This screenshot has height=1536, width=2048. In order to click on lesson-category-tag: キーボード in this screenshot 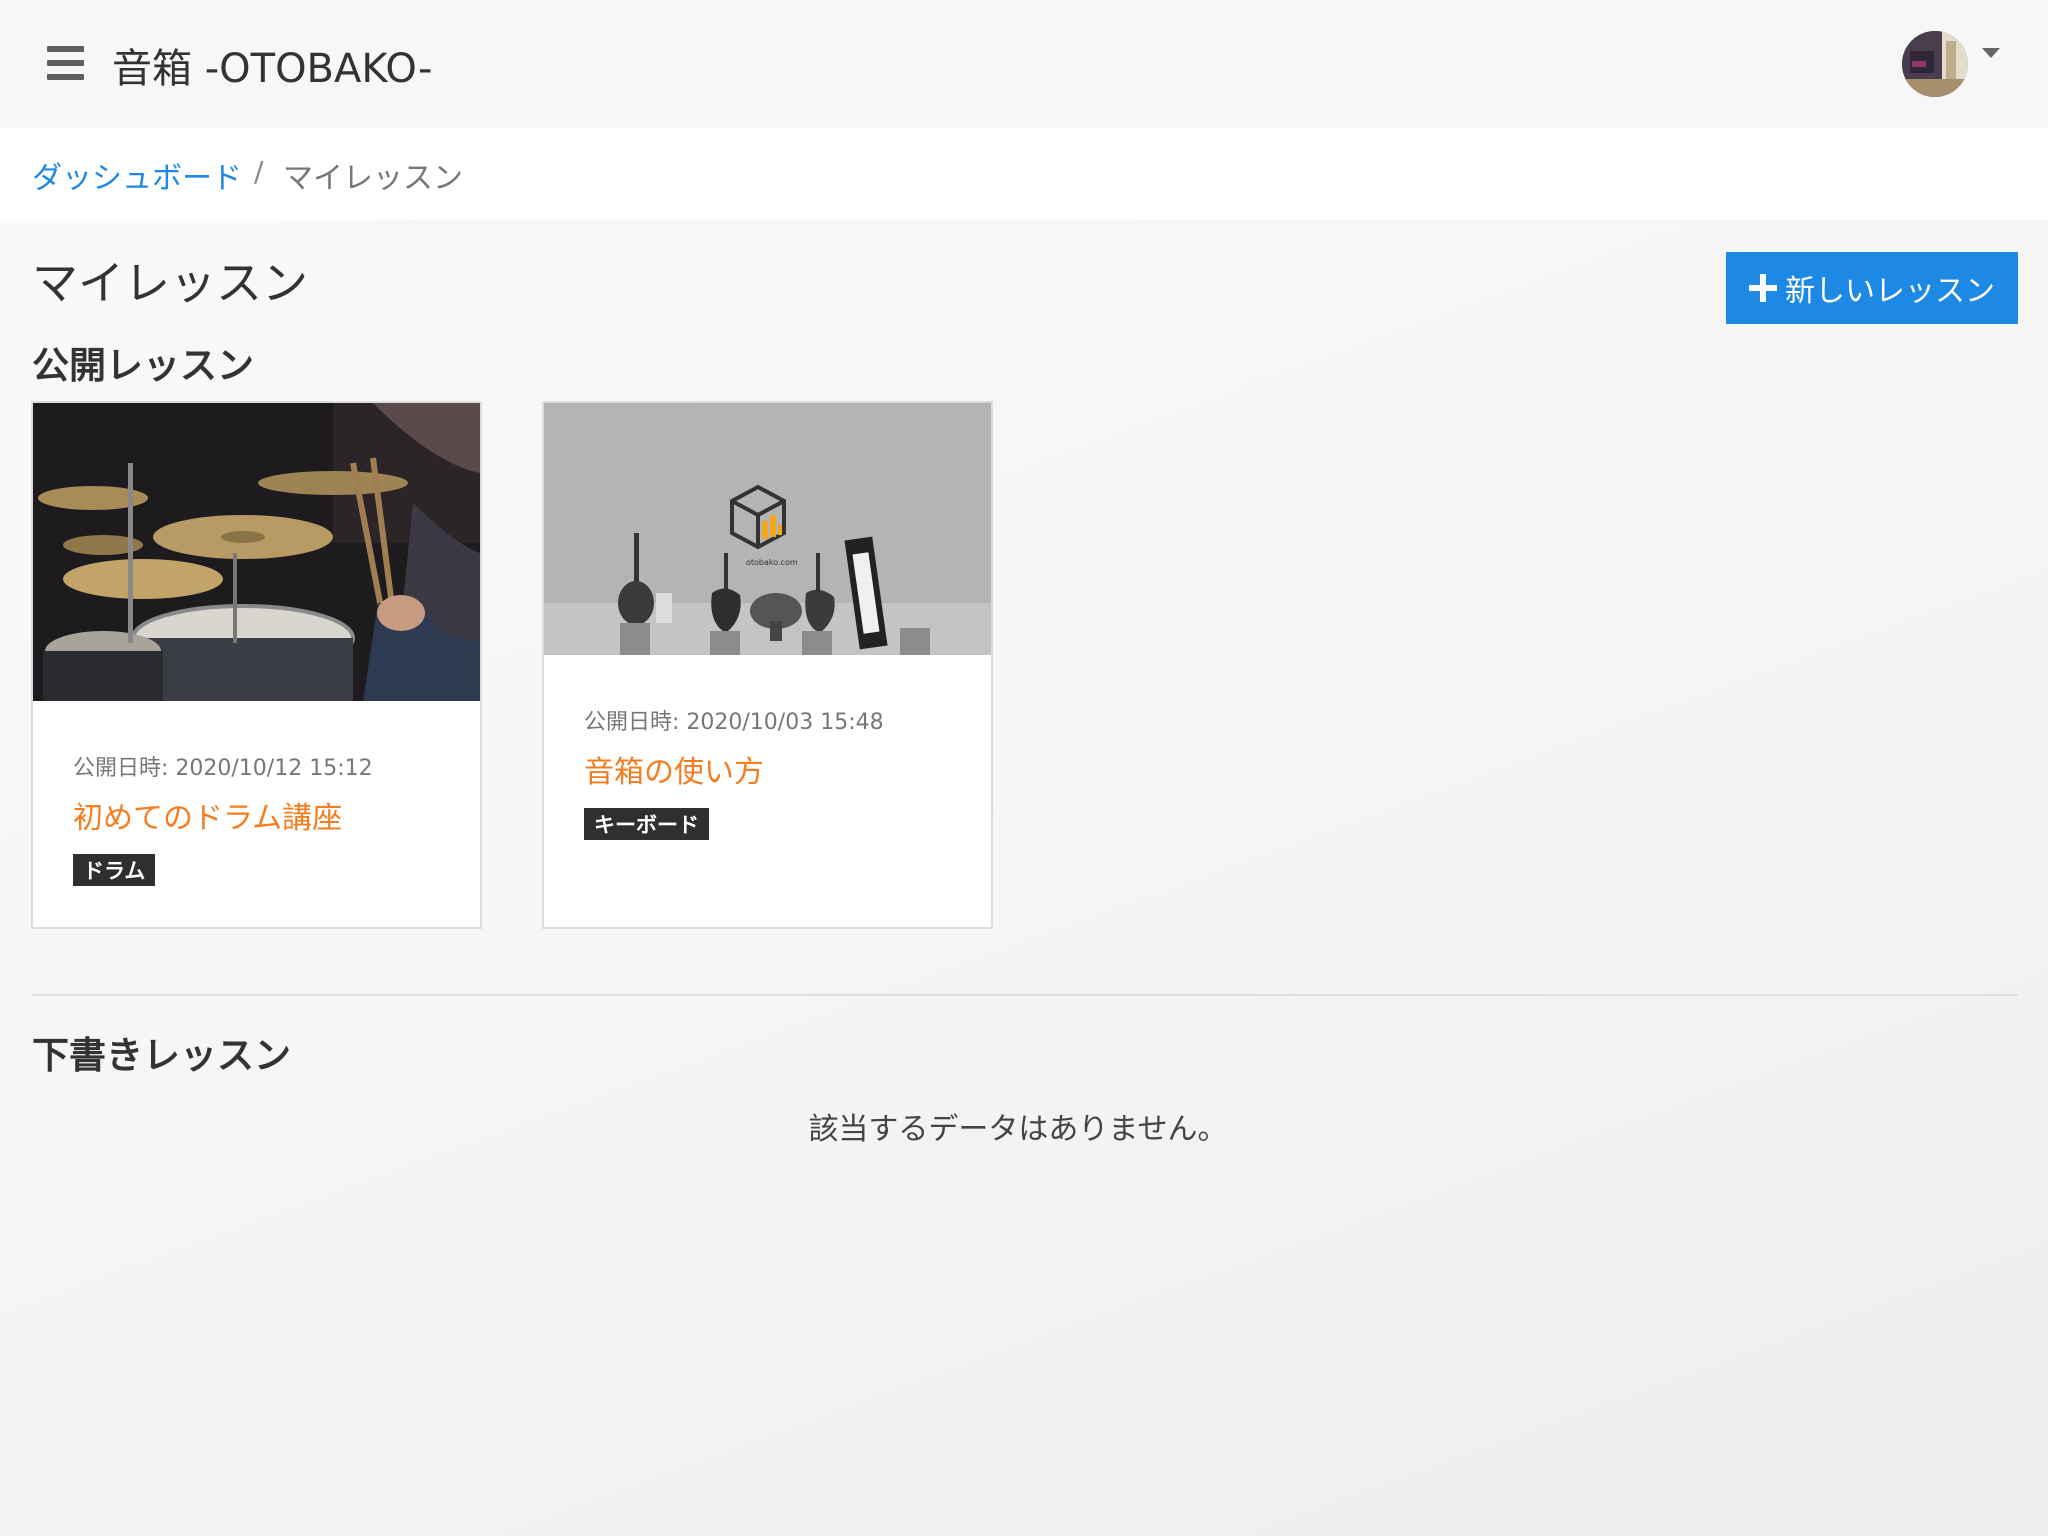, I will do `click(646, 824)`.